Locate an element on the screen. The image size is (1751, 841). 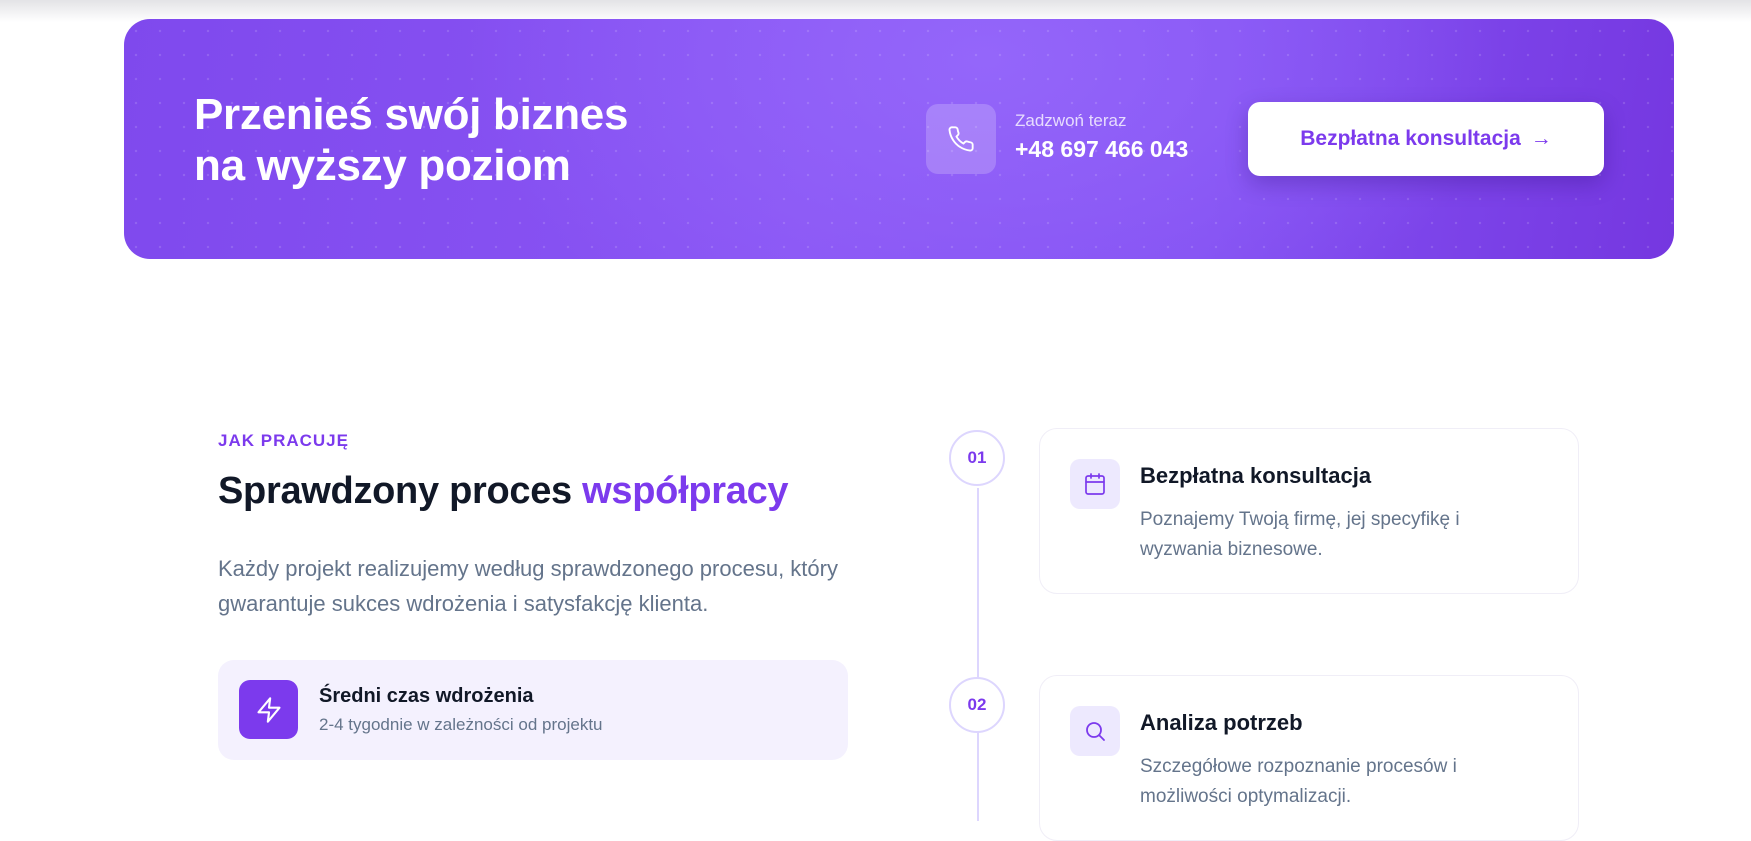
section-eyebrow: JAK PRACUJĘ is located at coordinates (283, 440).